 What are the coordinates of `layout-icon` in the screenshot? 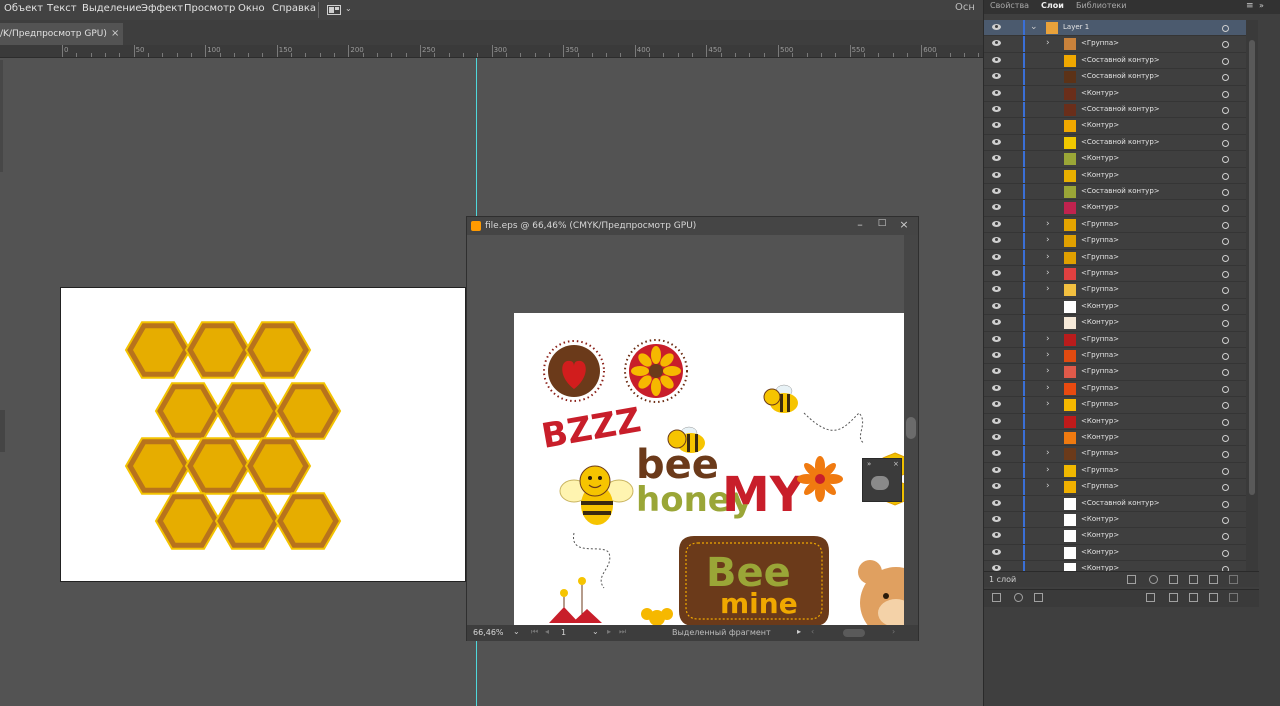 It's located at (1038, 597).